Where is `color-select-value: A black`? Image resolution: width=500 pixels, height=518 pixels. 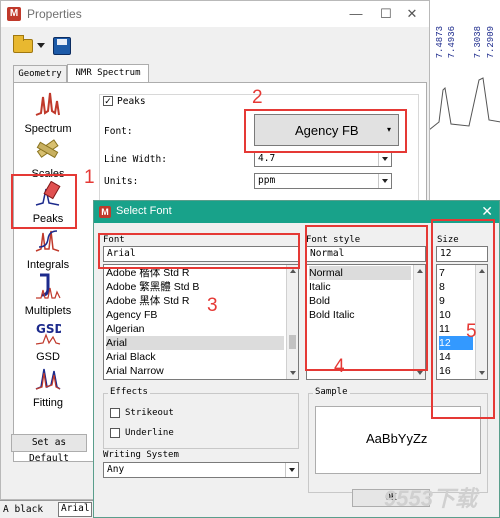
color-select-value: A black is located at coordinates (23, 509).